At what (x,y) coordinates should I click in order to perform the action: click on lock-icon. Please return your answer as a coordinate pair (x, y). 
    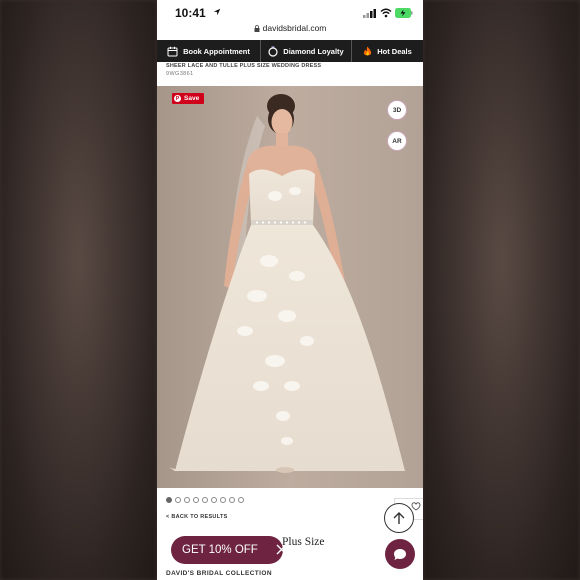
    Looking at the image, I should click on (257, 28).